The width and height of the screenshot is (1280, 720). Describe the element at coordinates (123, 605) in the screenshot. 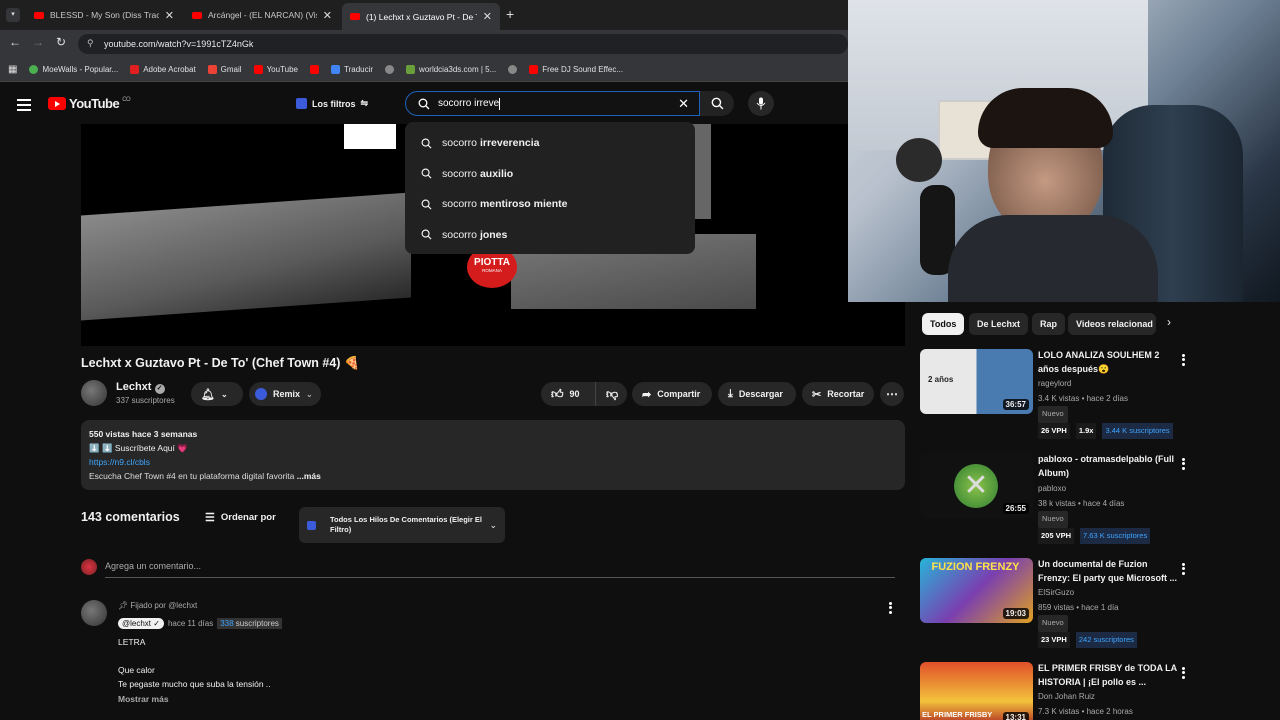

I see `pin-icon: 📌︎` at that location.